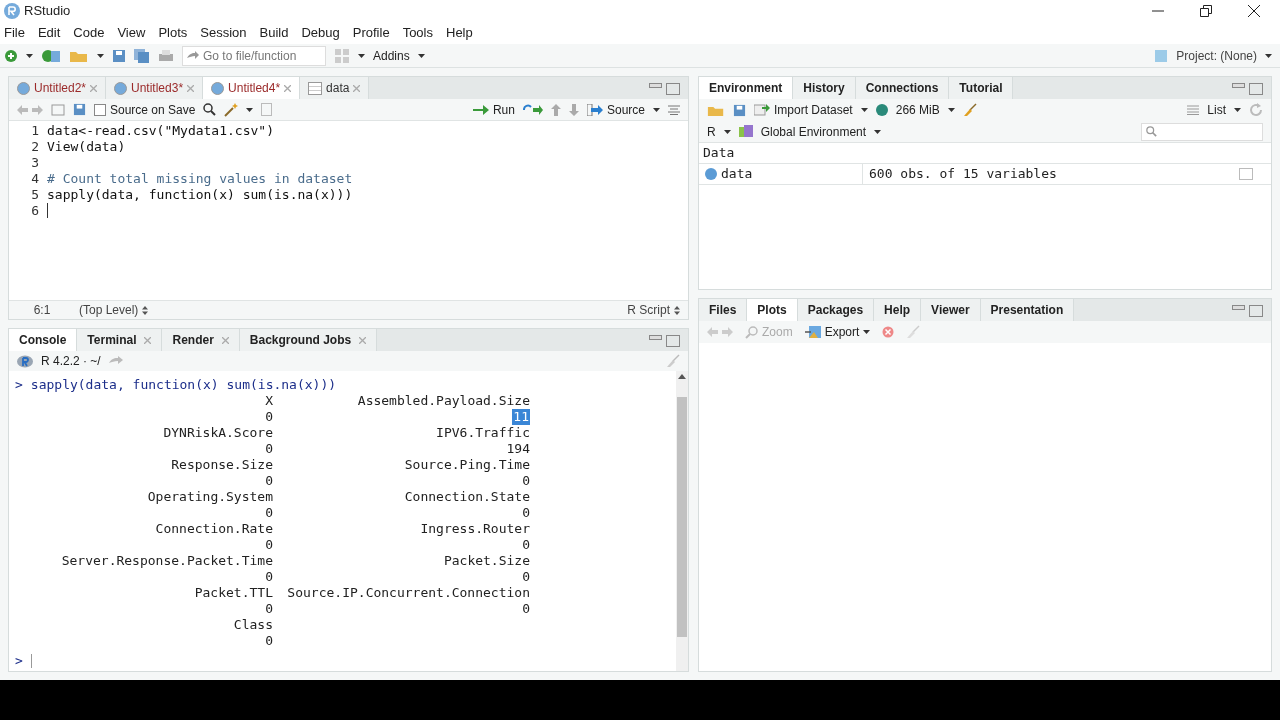 The height and width of the screenshot is (720, 1280). I want to click on menu-item: Code, so click(89, 33).